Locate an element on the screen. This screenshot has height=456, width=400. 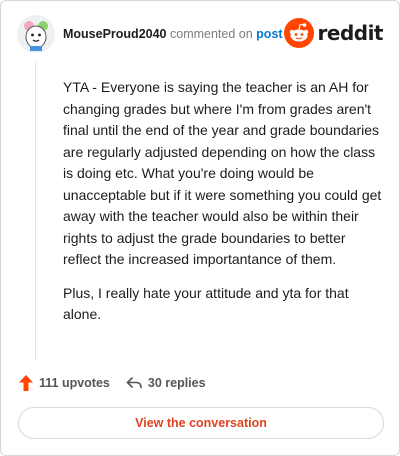
comment-byline: MouseProud2040 commented on post is located at coordinates (173, 34).